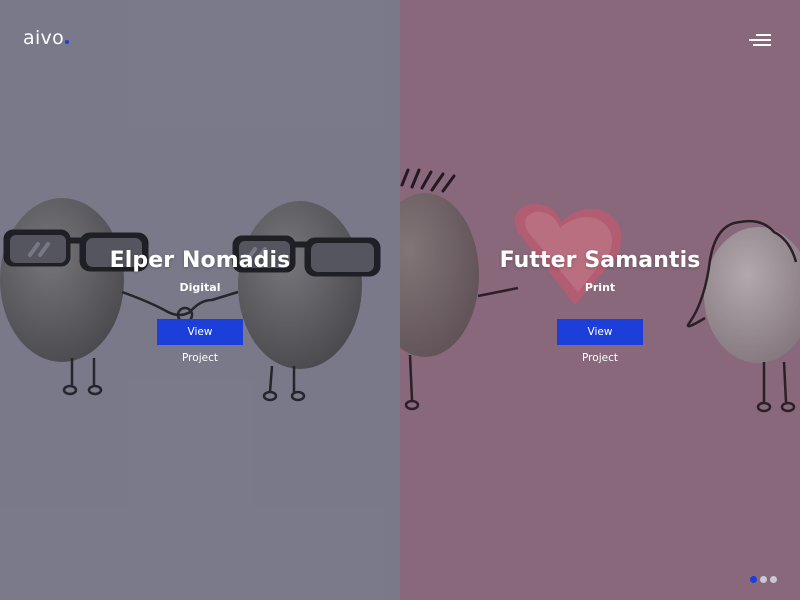 Image resolution: width=800 pixels, height=600 pixels. Describe the element at coordinates (600, 260) in the screenshot. I see `project-title: Futter Samantis` at that location.